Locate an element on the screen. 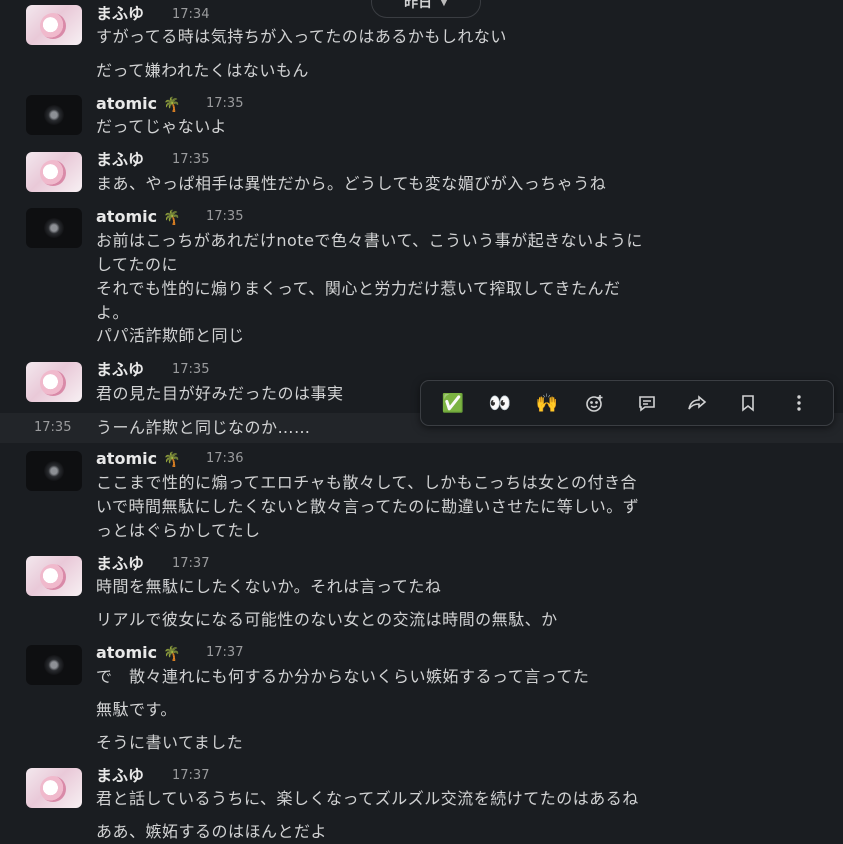 The image size is (843, 844). save-bookmark-icon is located at coordinates (748, 403).